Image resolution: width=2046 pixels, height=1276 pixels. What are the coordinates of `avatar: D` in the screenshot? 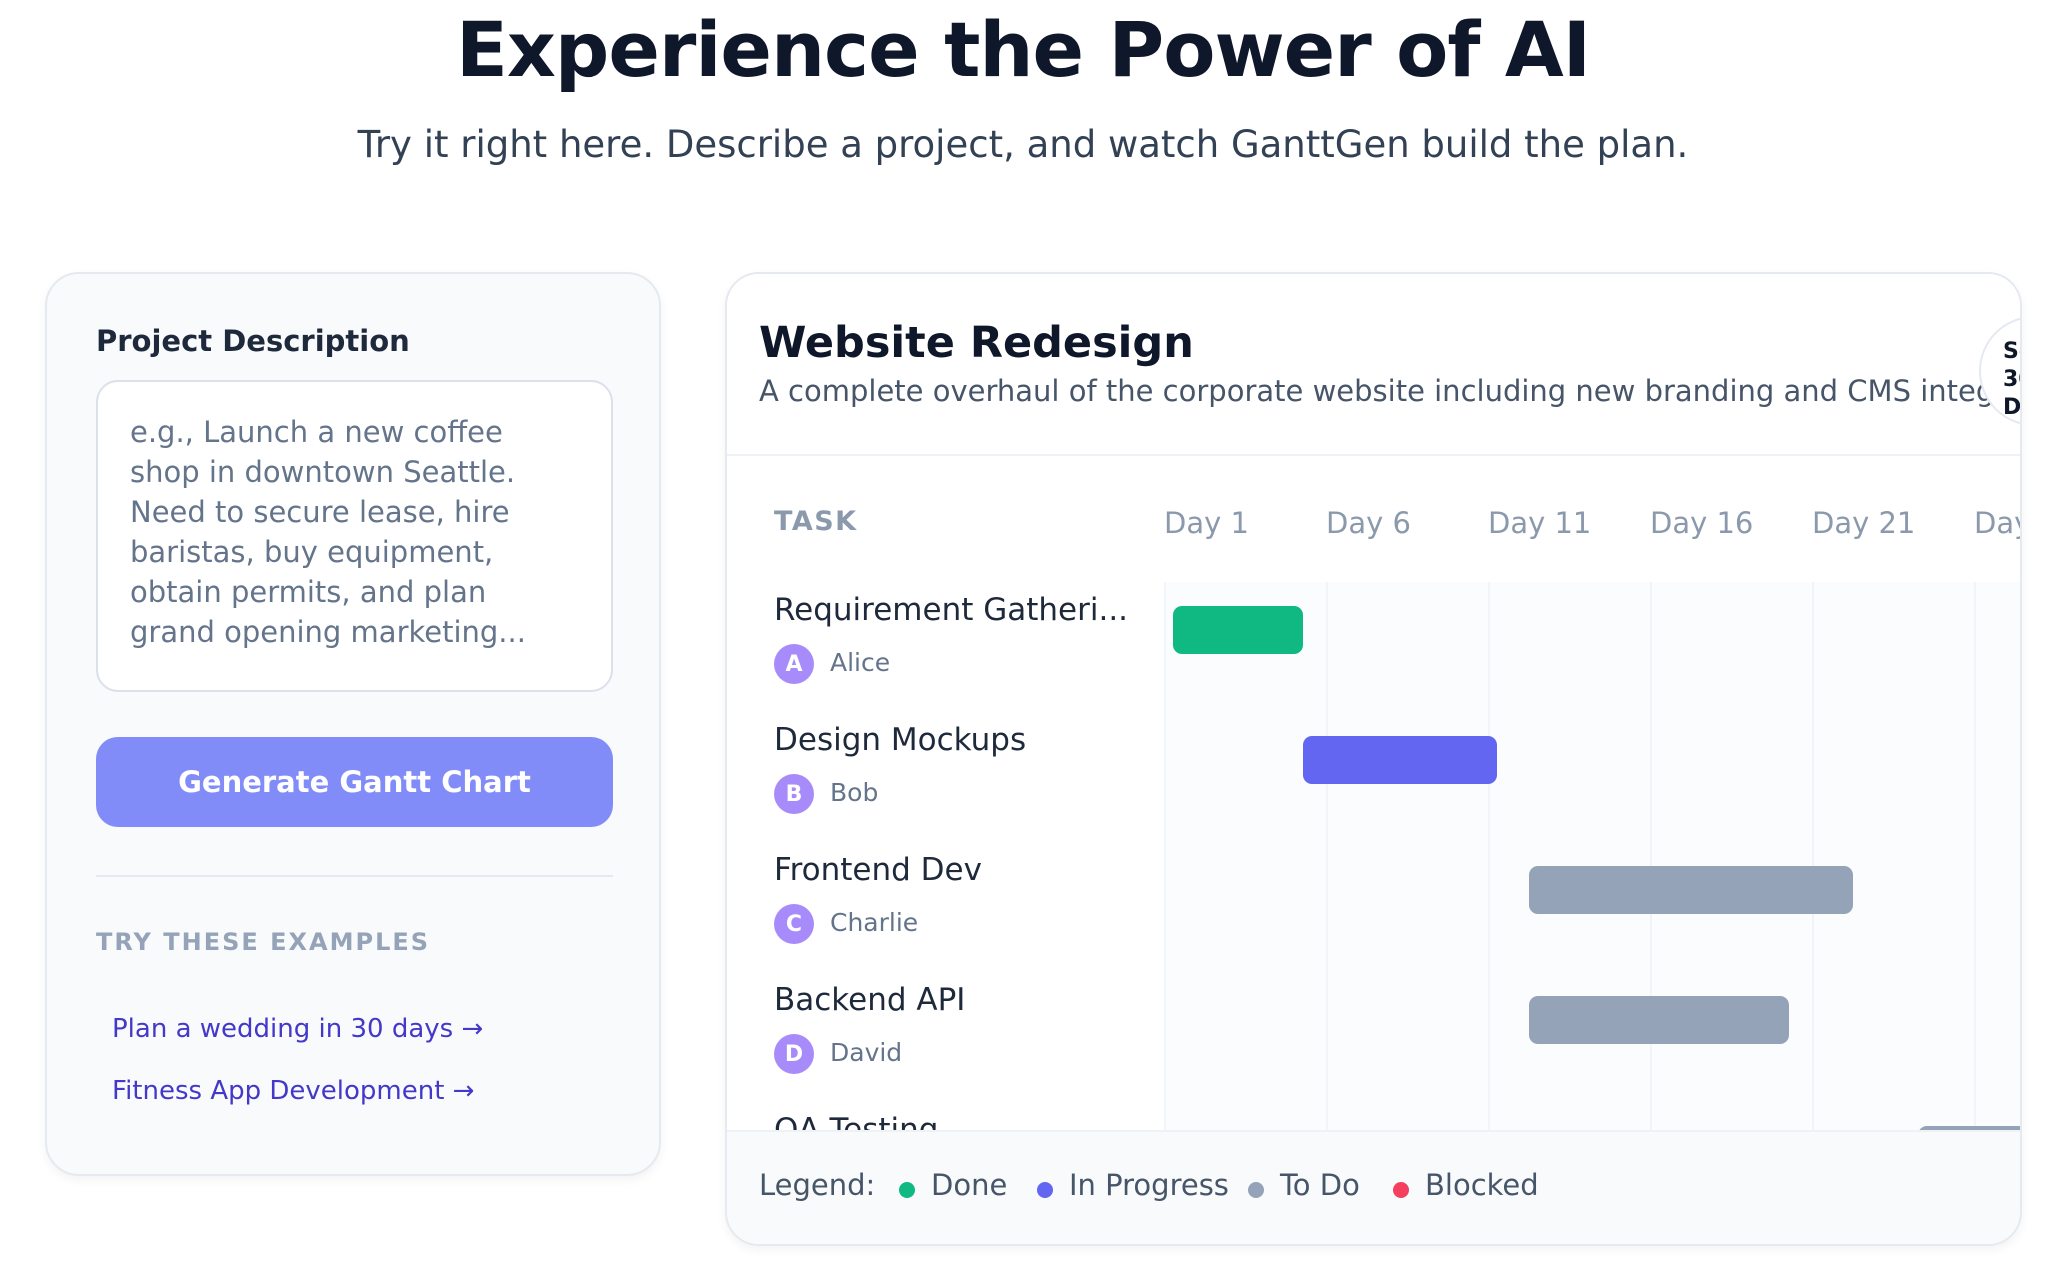 It's located at (794, 1054).